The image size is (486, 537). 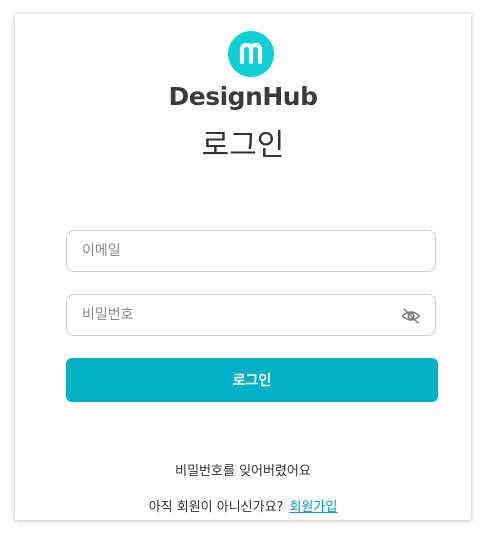 What do you see at coordinates (243, 145) in the screenshot?
I see `page-title: 로그인` at bounding box center [243, 145].